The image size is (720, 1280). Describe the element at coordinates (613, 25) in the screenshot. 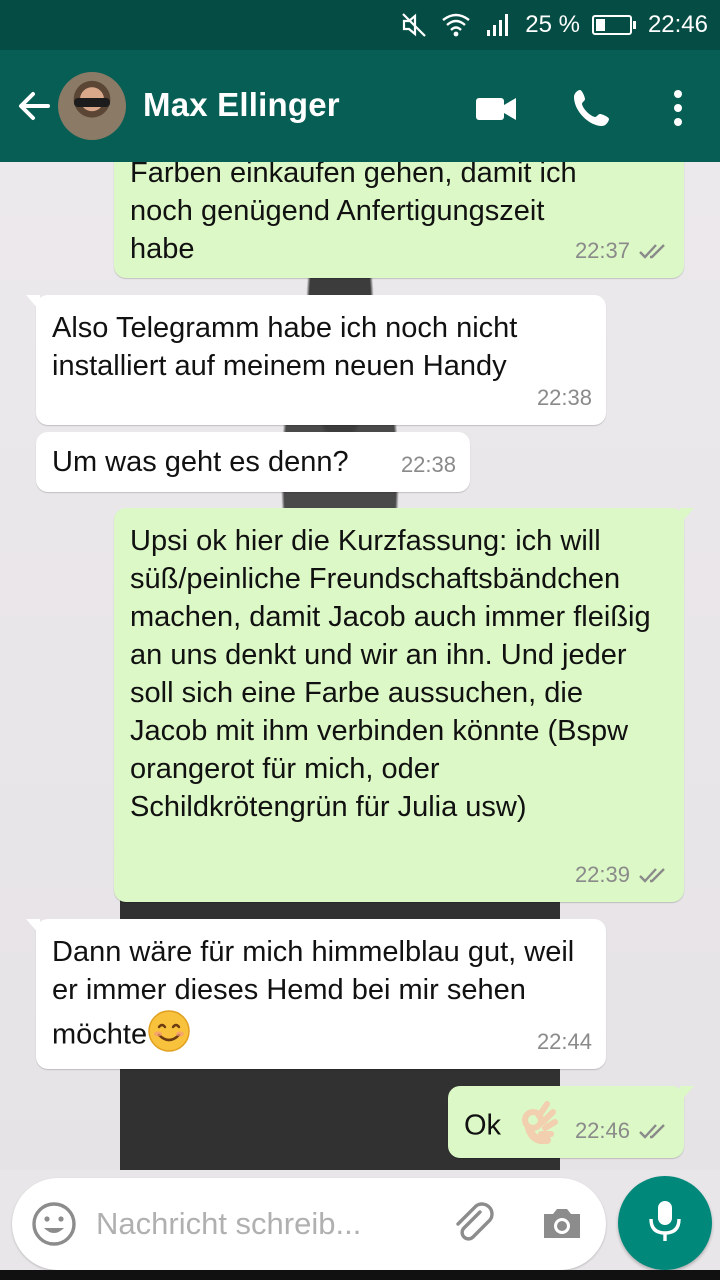

I see `battery-icon` at that location.